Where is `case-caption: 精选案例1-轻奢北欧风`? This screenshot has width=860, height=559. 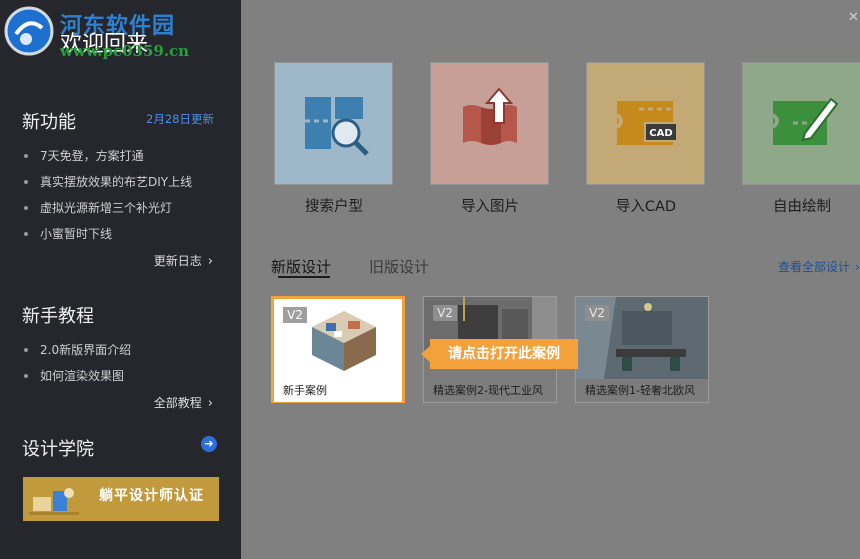 case-caption: 精选案例1-轻奢北欧风 is located at coordinates (642, 390).